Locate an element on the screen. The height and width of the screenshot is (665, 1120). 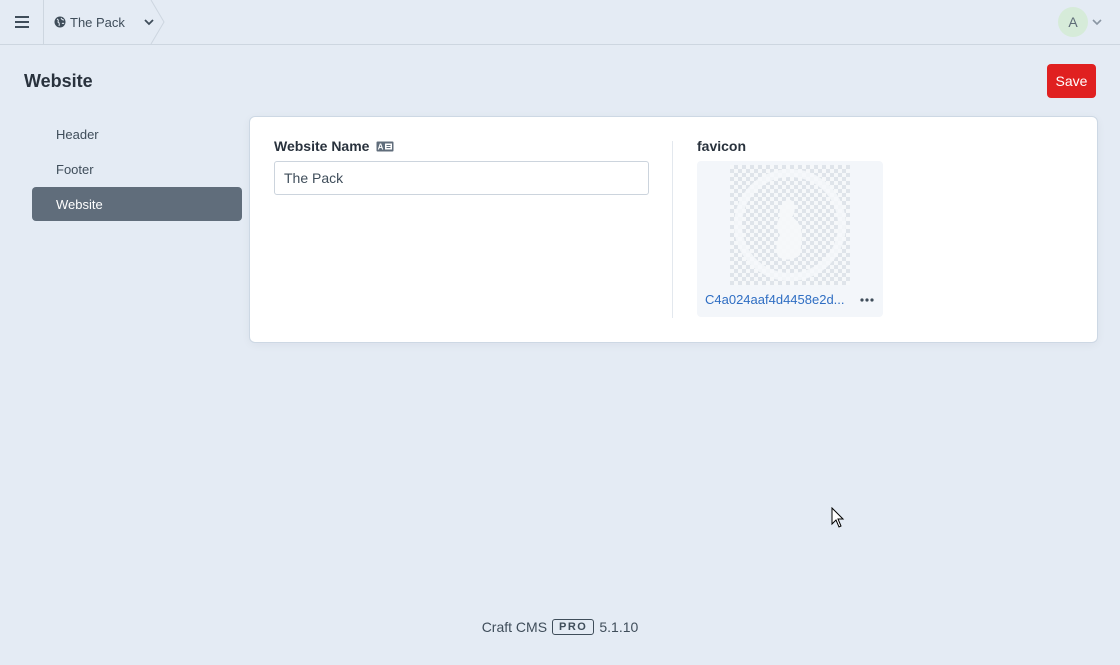
favicon-label: favicon is located at coordinates (722, 146).